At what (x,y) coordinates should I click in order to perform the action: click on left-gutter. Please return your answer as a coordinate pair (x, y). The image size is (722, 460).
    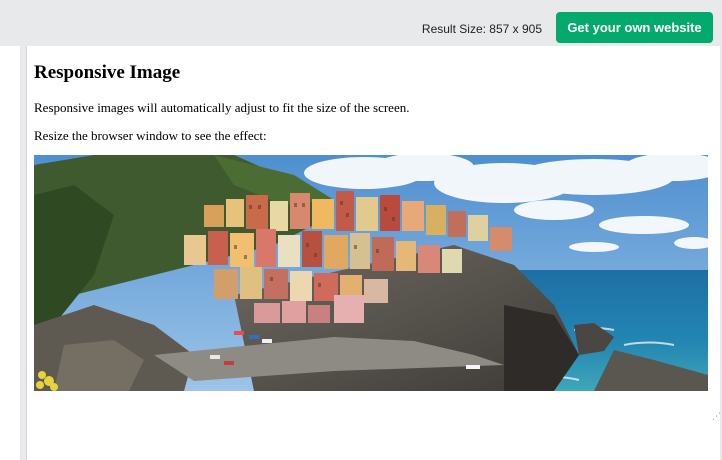
    Looking at the image, I should click on (10, 253).